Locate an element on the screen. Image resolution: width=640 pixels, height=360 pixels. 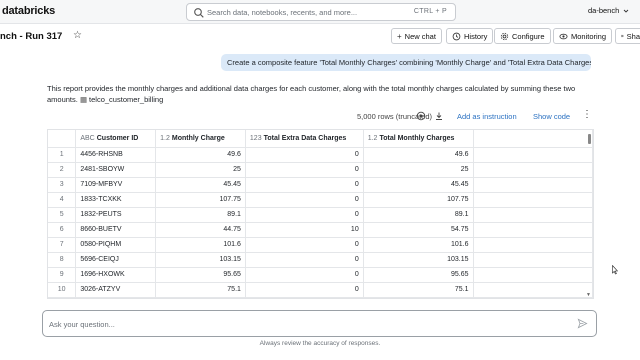
chevron-down-icon is located at coordinates (626, 11).